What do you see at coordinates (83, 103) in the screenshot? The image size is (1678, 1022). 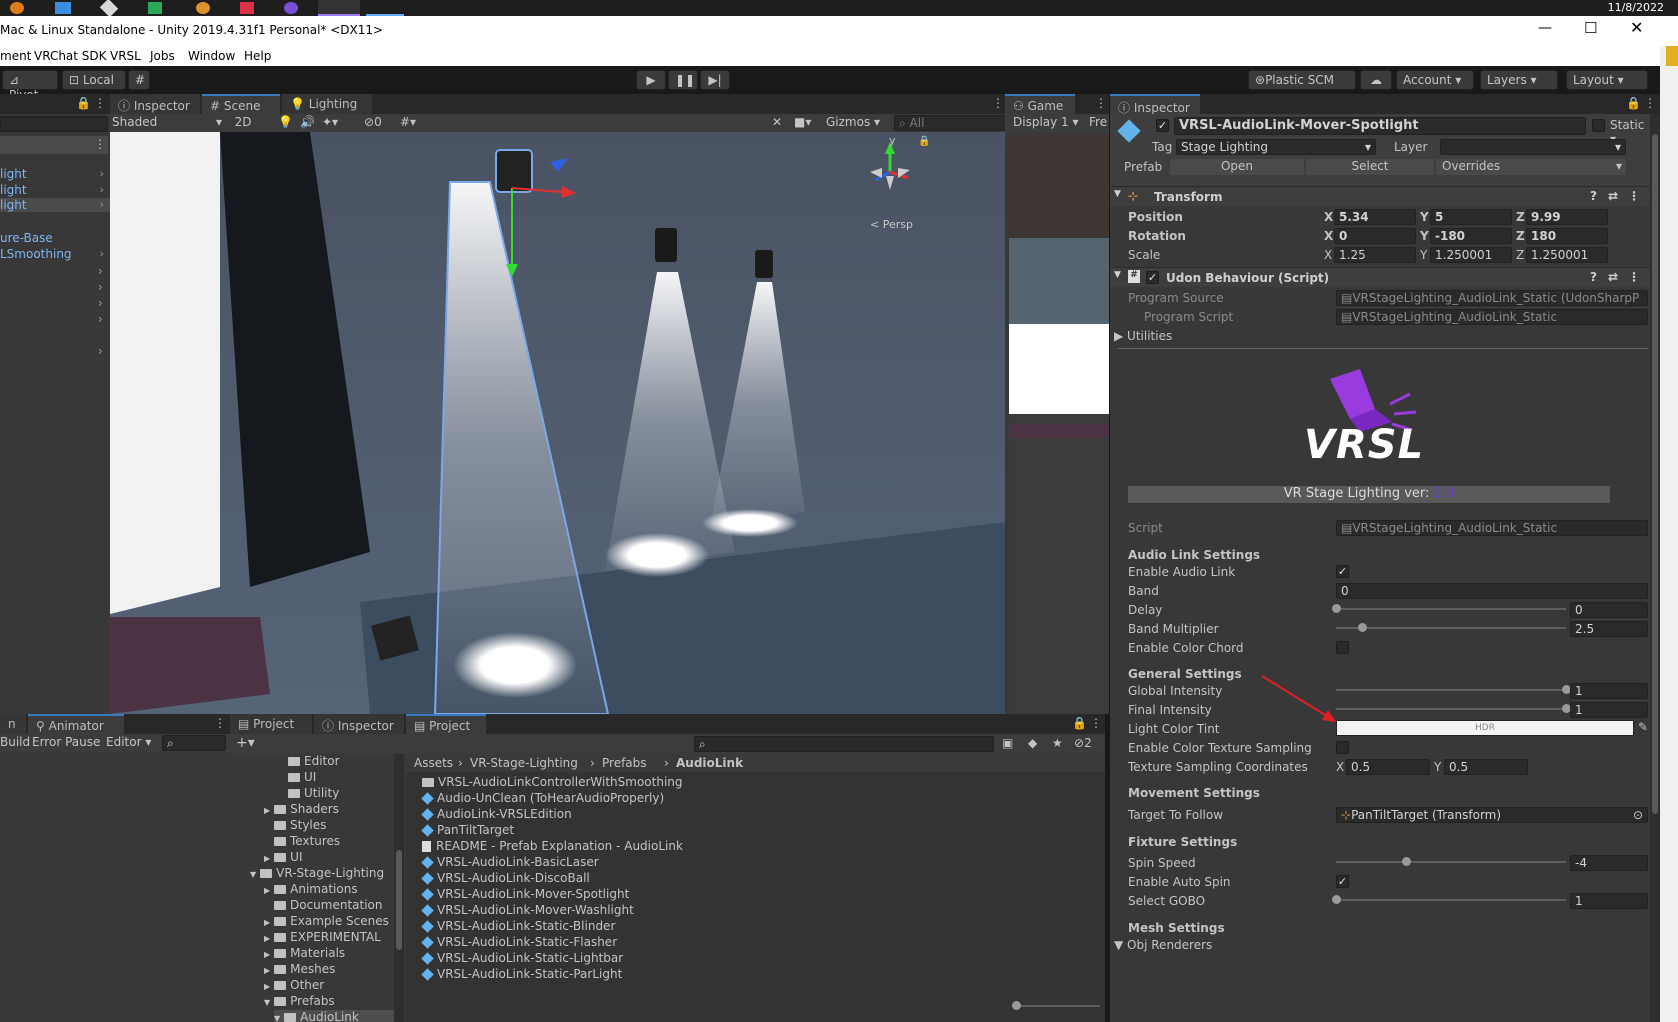 I see `lock-icon: 🔒` at bounding box center [83, 103].